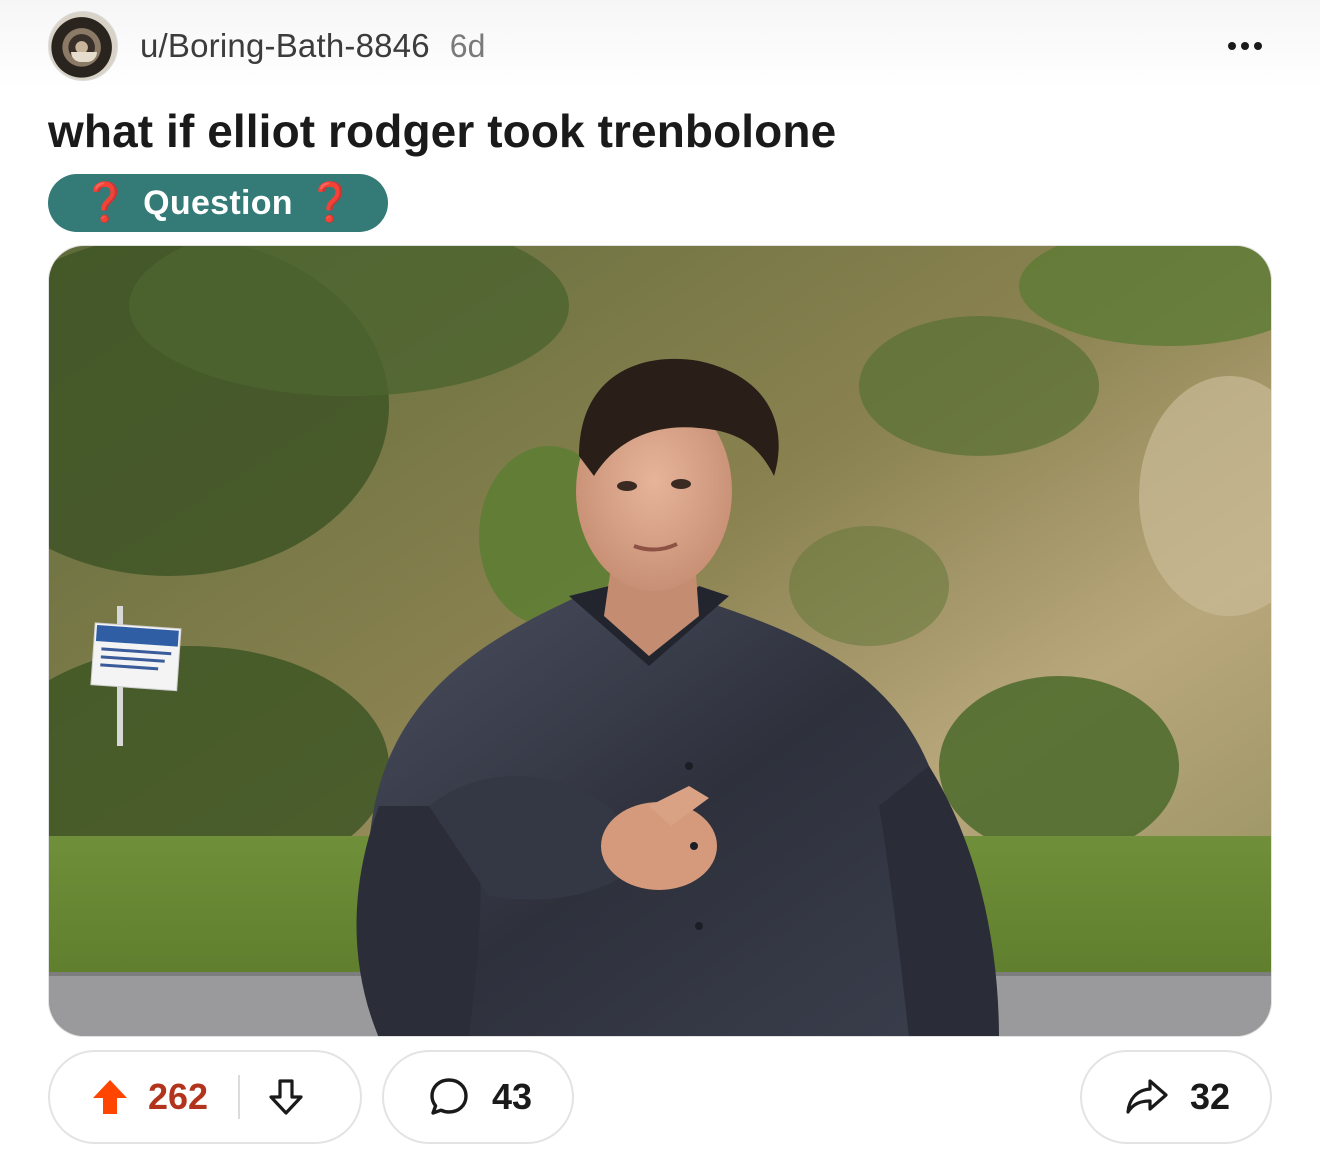 The width and height of the screenshot is (1320, 1150). Describe the element at coordinates (478, 1097) in the screenshot. I see `comments-button: 43` at that location.